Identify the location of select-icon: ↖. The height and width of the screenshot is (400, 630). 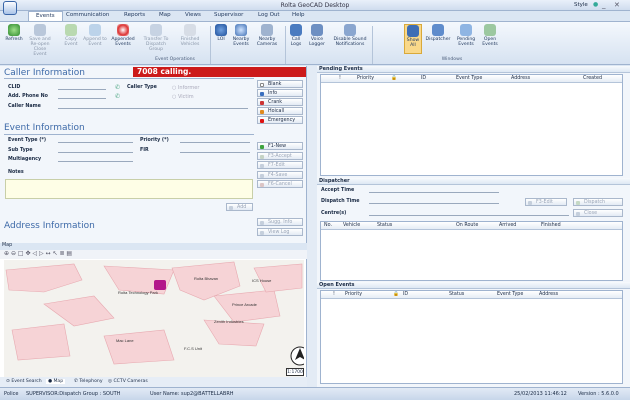
(55, 253).